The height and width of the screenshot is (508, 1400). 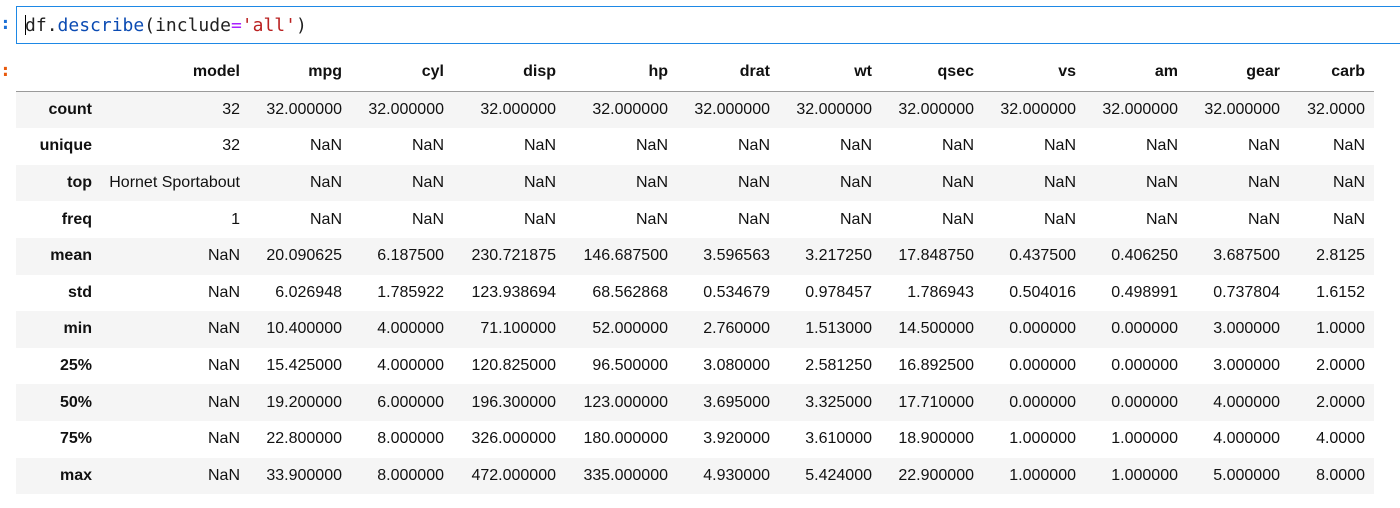 What do you see at coordinates (1144, 256) in the screenshot?
I see `table-cell: 0.406250` at bounding box center [1144, 256].